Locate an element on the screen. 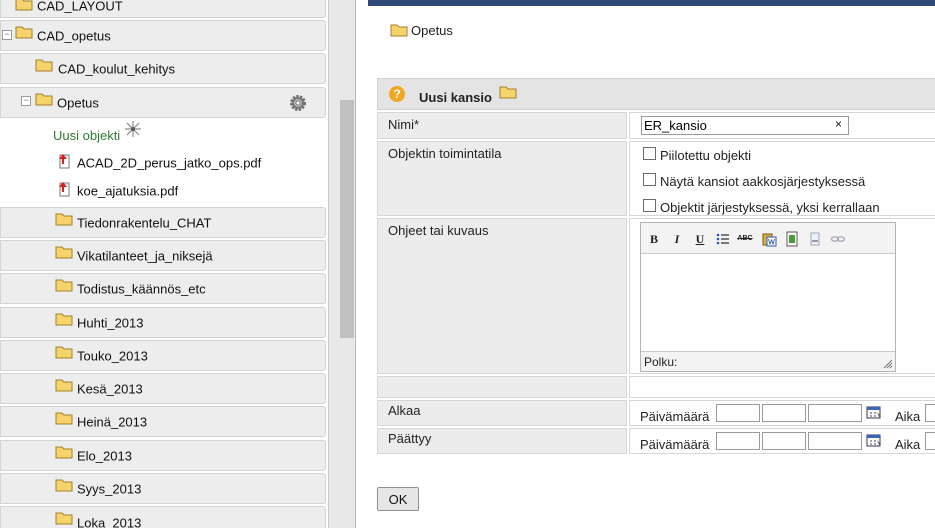 The height and width of the screenshot is (528, 935). tree-item-label: Vikatilanteet_ja_niksejä is located at coordinates (145, 255).